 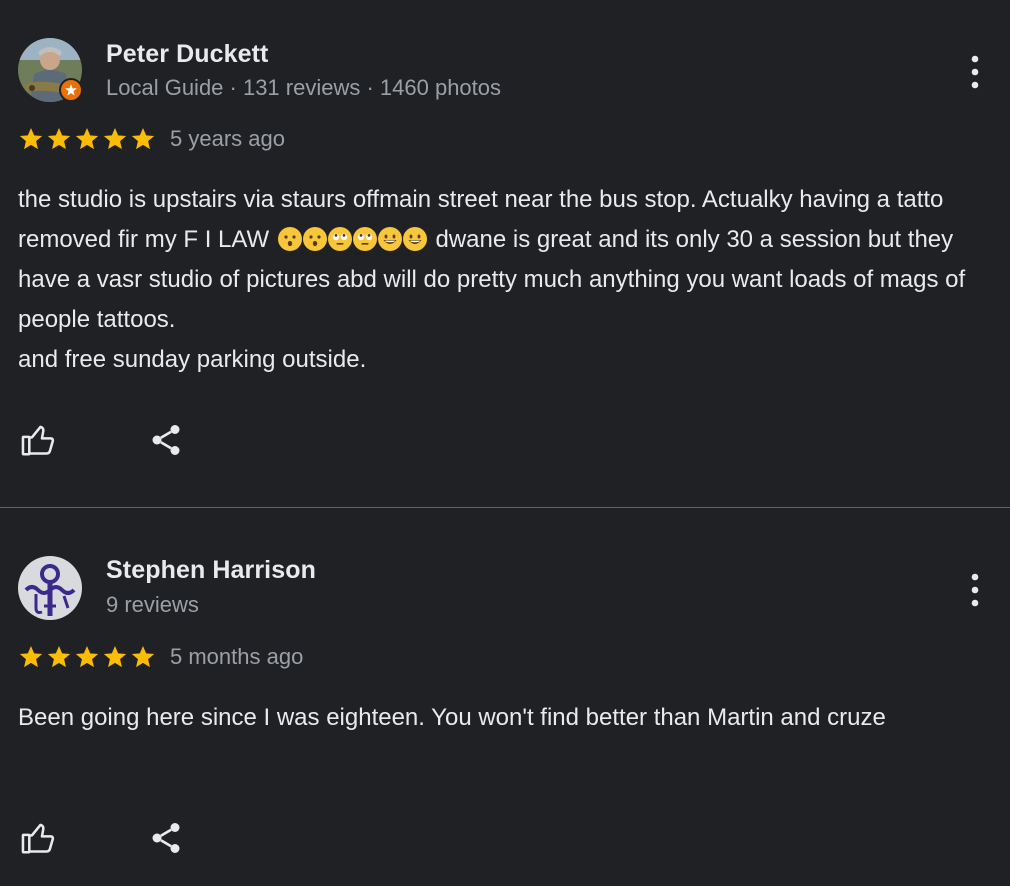 What do you see at coordinates (227, 138) in the screenshot?
I see `review-date: 5 years ago` at bounding box center [227, 138].